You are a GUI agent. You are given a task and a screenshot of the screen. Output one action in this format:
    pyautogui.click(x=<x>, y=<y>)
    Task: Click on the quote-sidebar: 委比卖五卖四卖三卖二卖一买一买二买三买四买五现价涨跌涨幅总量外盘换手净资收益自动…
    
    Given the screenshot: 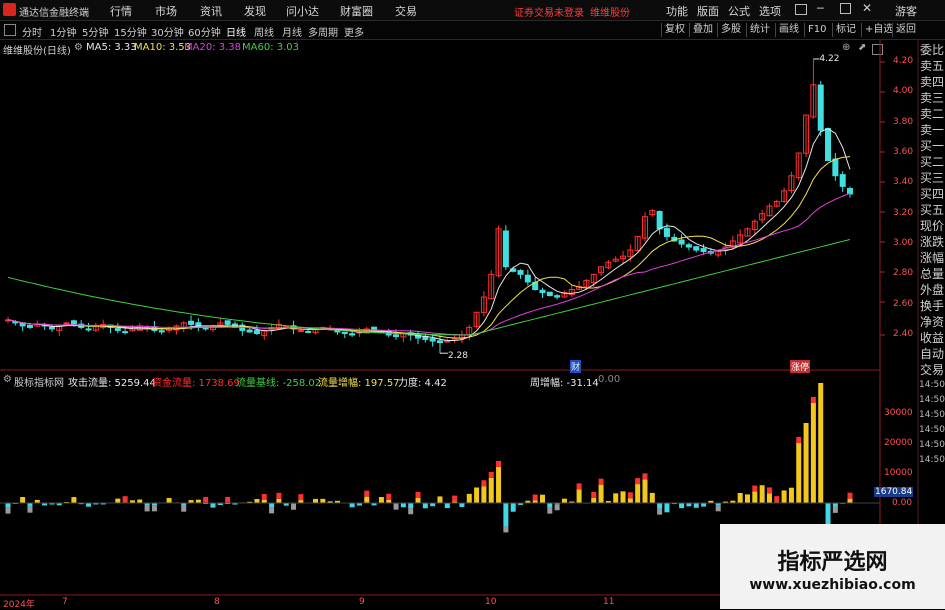 What is the action you would take?
    pyautogui.click(x=932, y=255)
    